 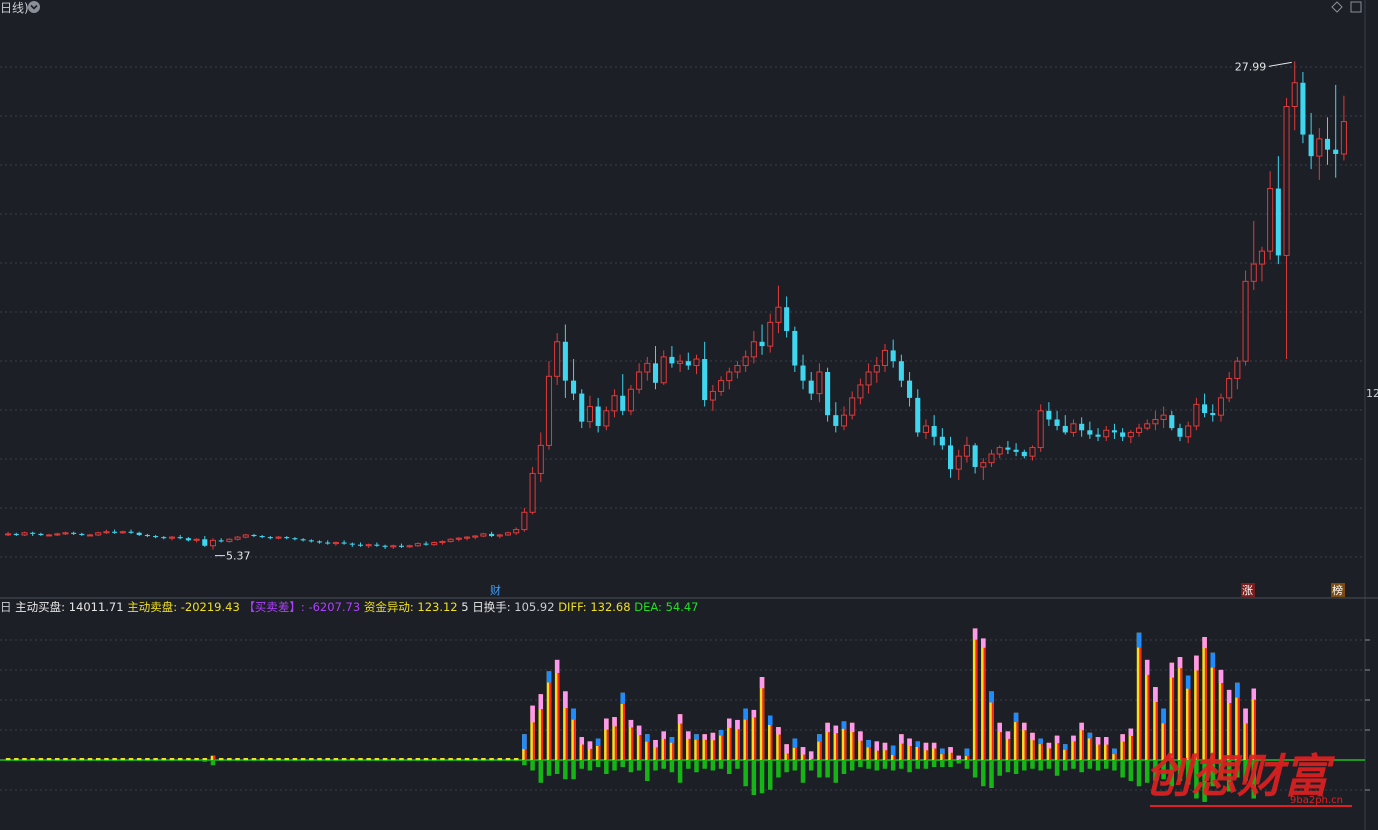 What do you see at coordinates (1356, 7) in the screenshot?
I see `square-icon` at bounding box center [1356, 7].